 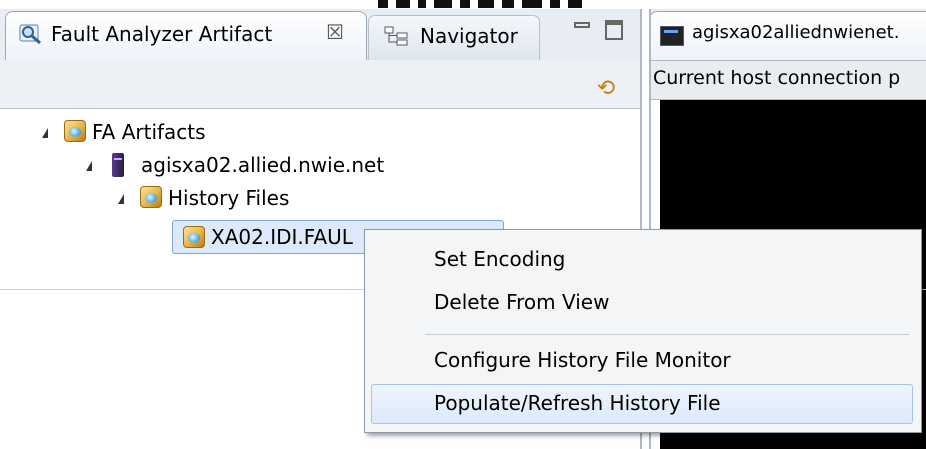 I want to click on server-icon, so click(x=118, y=165).